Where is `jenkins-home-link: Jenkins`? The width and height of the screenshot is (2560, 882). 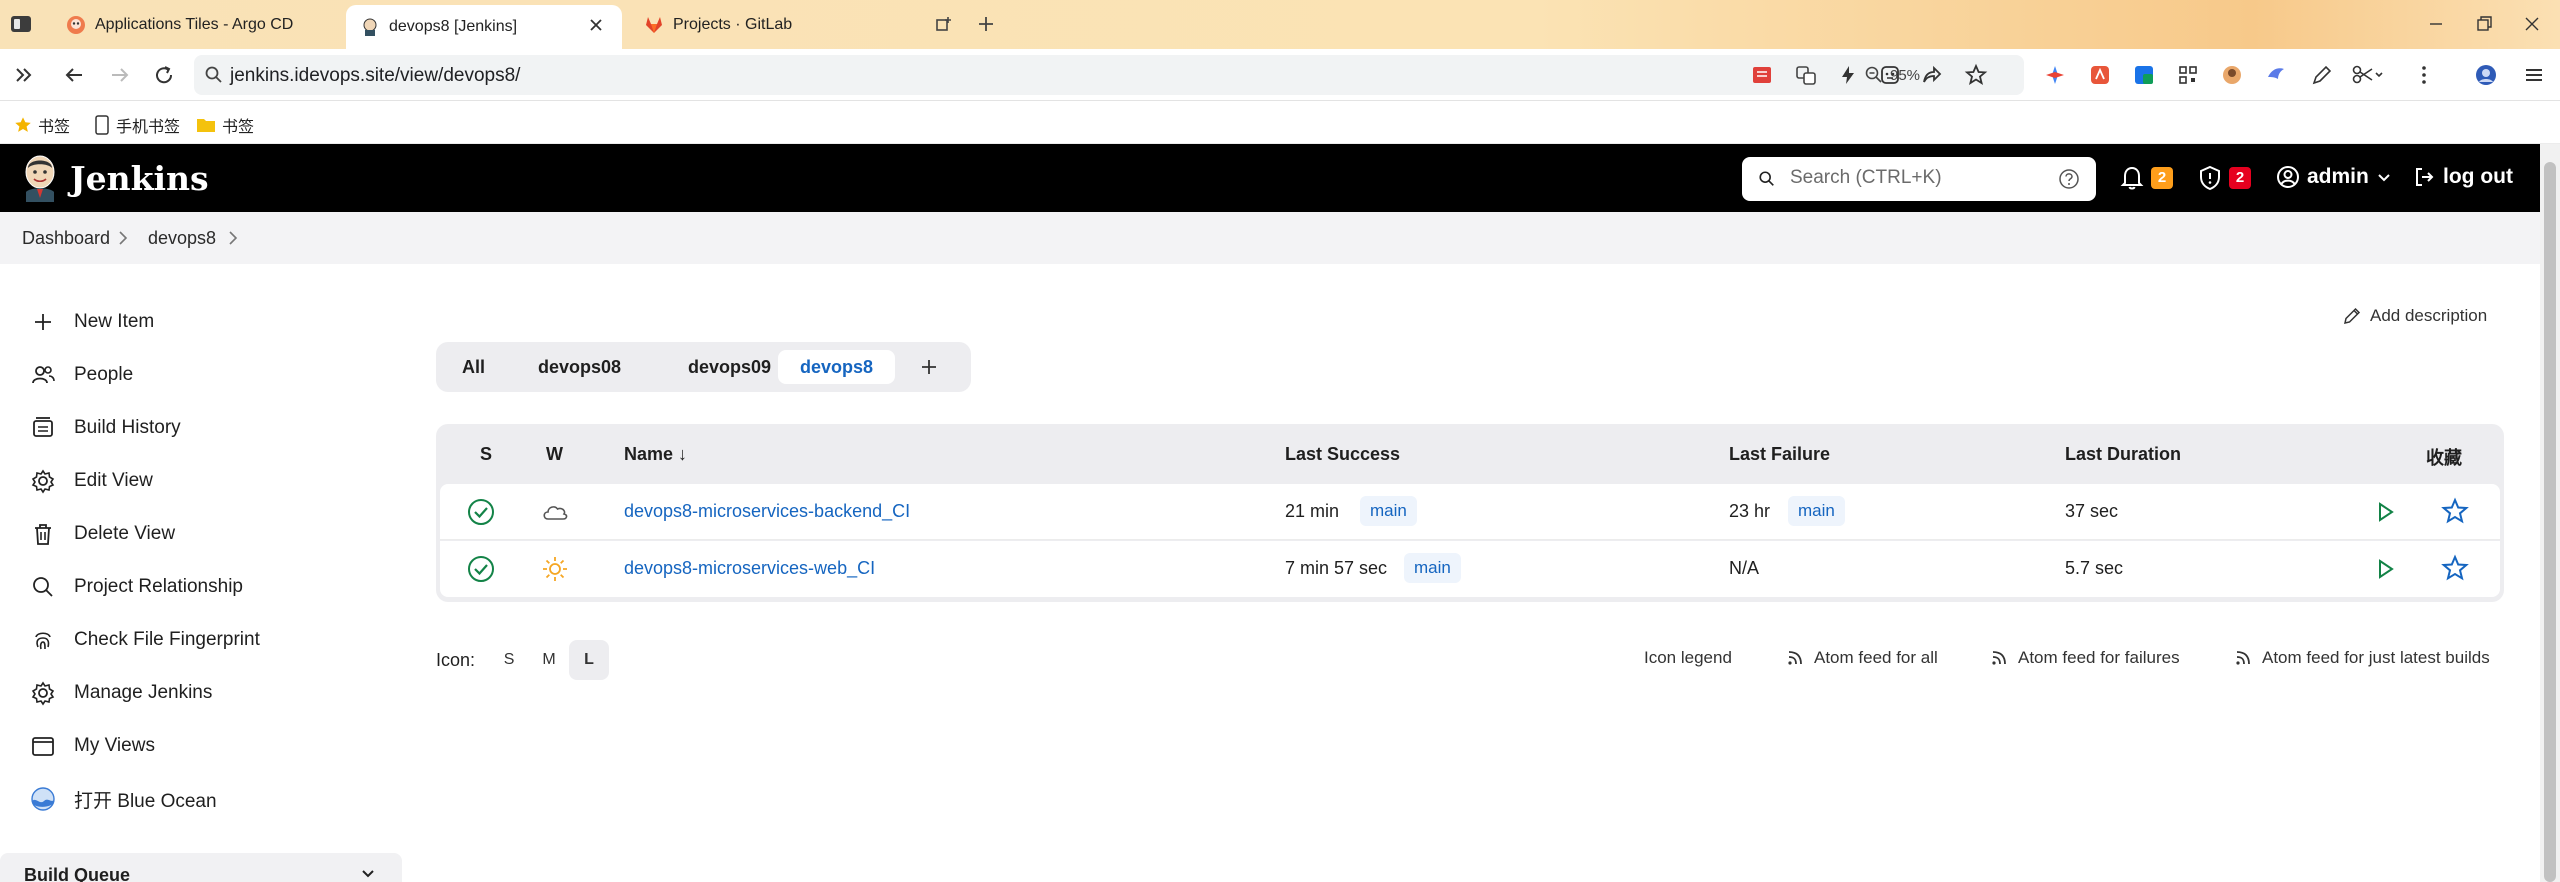 jenkins-home-link: Jenkins is located at coordinates (114, 178).